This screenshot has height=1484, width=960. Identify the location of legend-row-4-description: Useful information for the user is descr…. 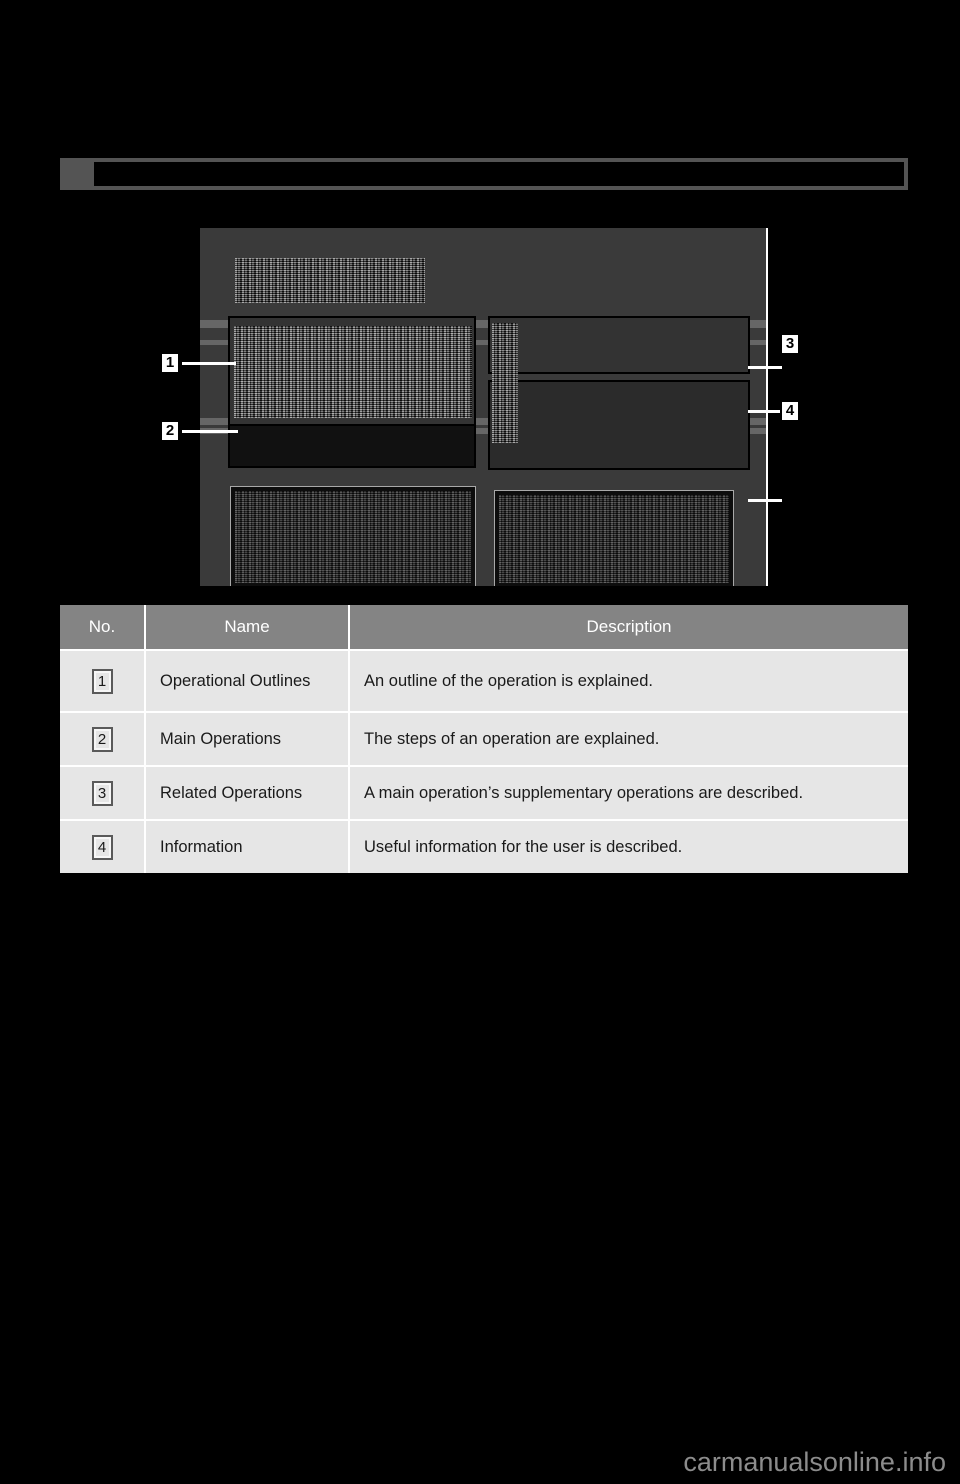
(628, 846).